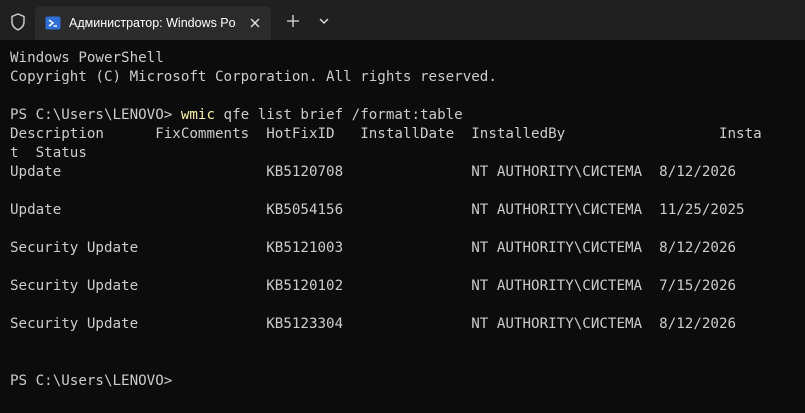 This screenshot has width=805, height=413. What do you see at coordinates (339, 115) in the screenshot?
I see `command-args: qfe list brief /format:table` at bounding box center [339, 115].